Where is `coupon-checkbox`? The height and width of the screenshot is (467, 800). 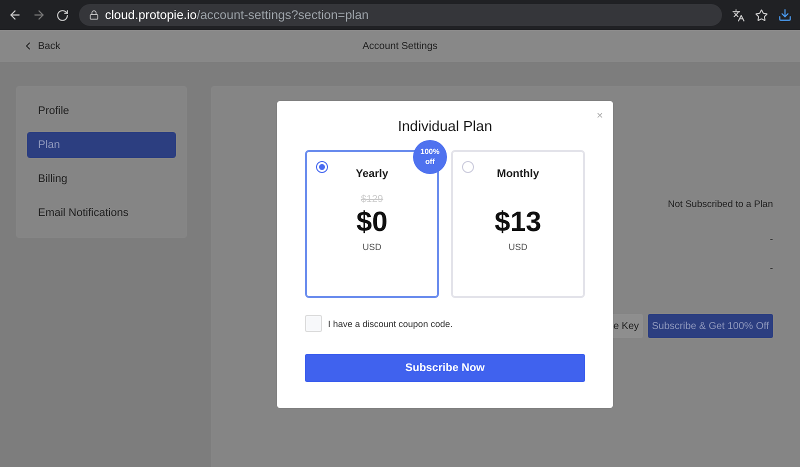
coupon-checkbox is located at coordinates (313, 323).